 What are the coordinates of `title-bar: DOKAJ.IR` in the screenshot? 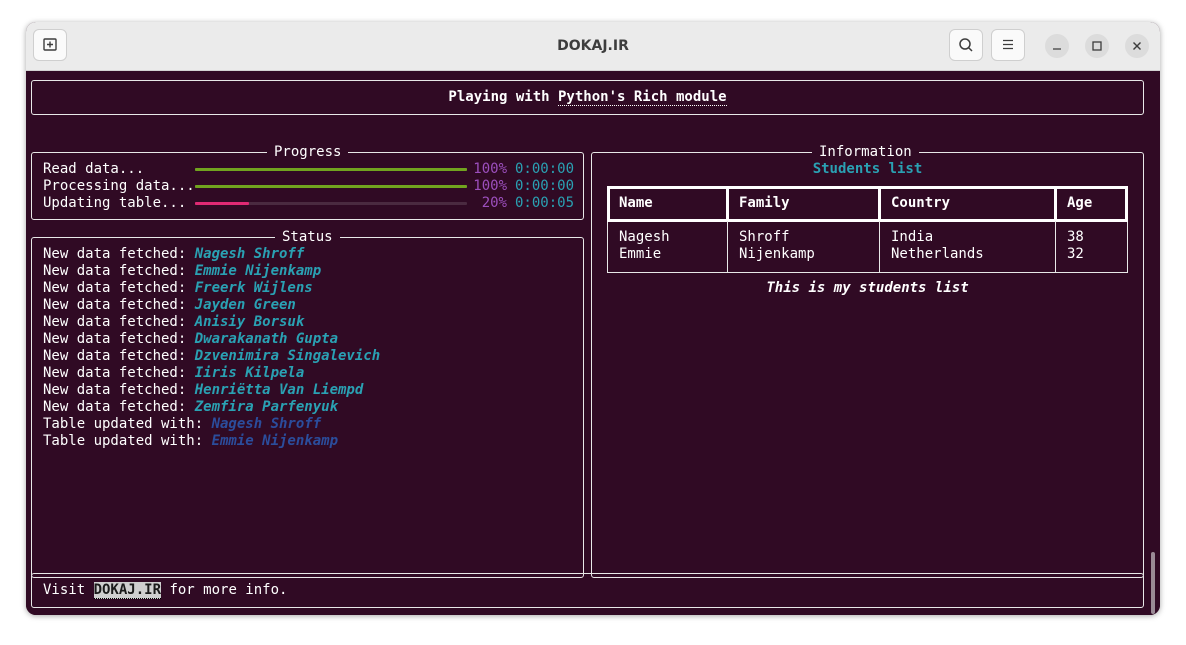 It's located at (593, 46).